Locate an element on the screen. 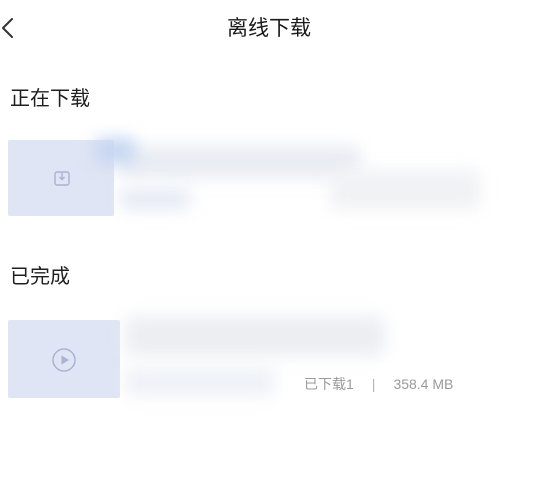  item-thumbnail is located at coordinates (64, 359).